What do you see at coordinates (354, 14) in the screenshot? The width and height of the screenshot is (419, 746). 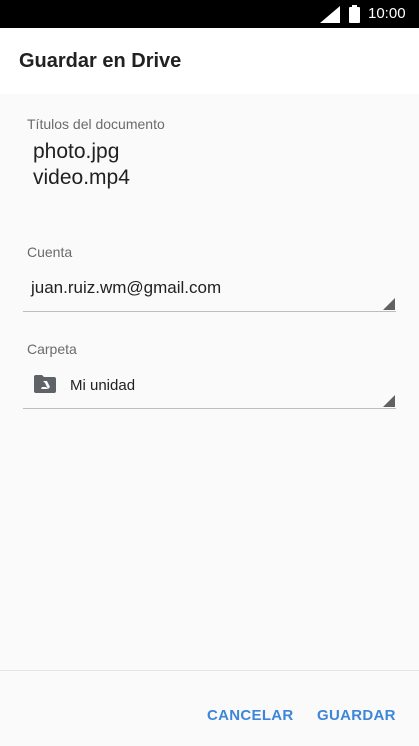 I see `battery-icon` at bounding box center [354, 14].